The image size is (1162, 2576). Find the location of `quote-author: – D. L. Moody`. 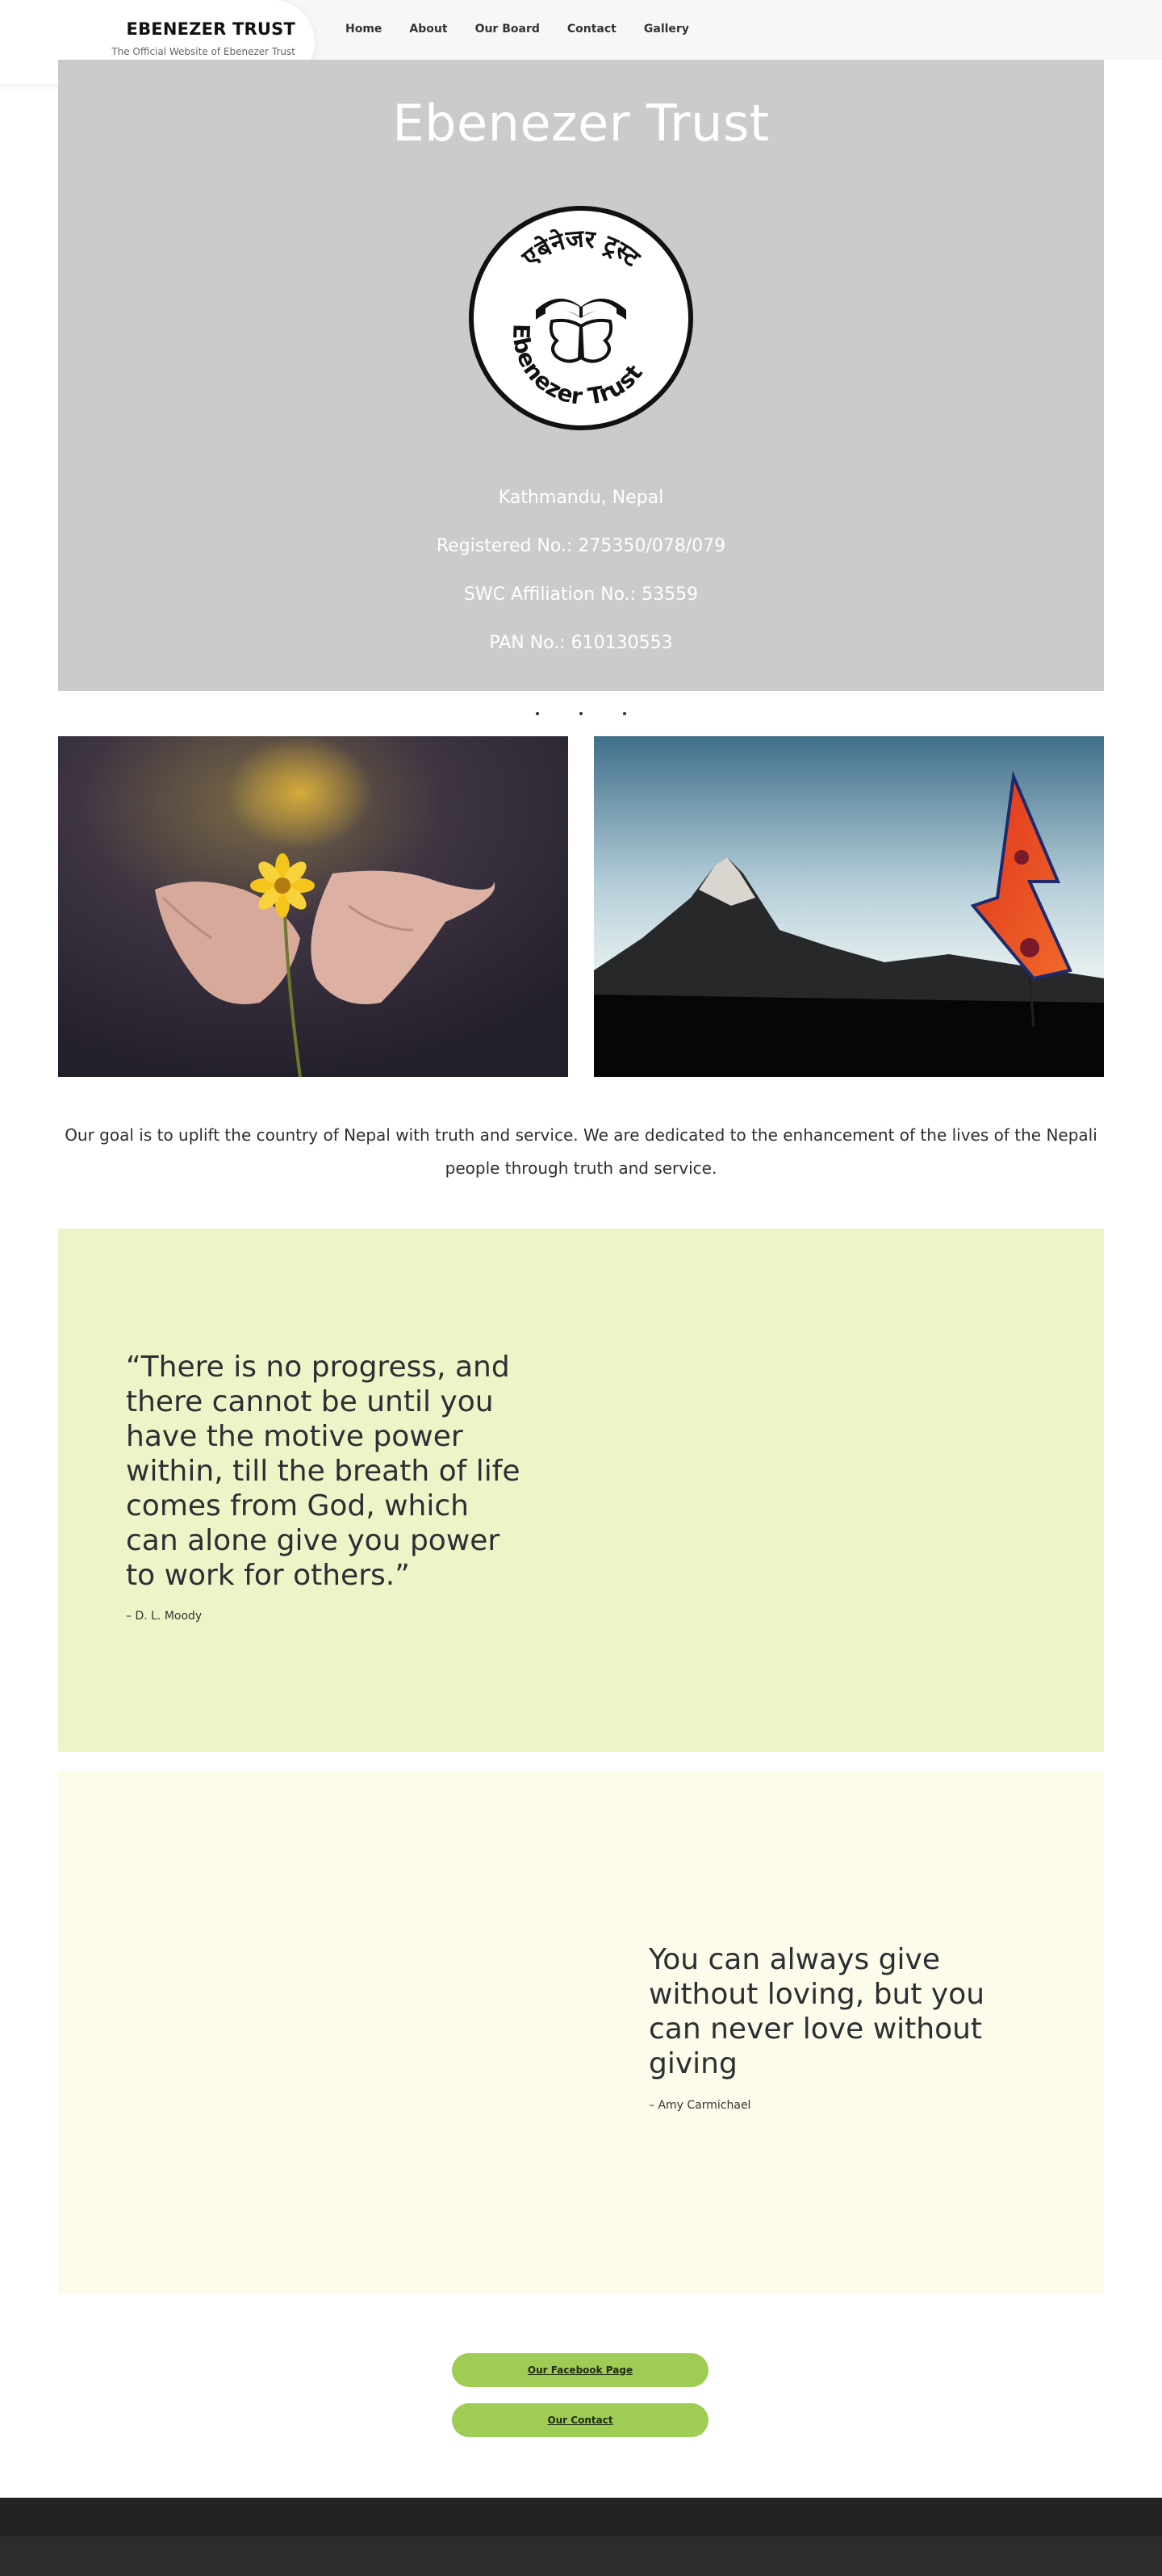

quote-author: – D. L. Moody is located at coordinates (164, 1616).